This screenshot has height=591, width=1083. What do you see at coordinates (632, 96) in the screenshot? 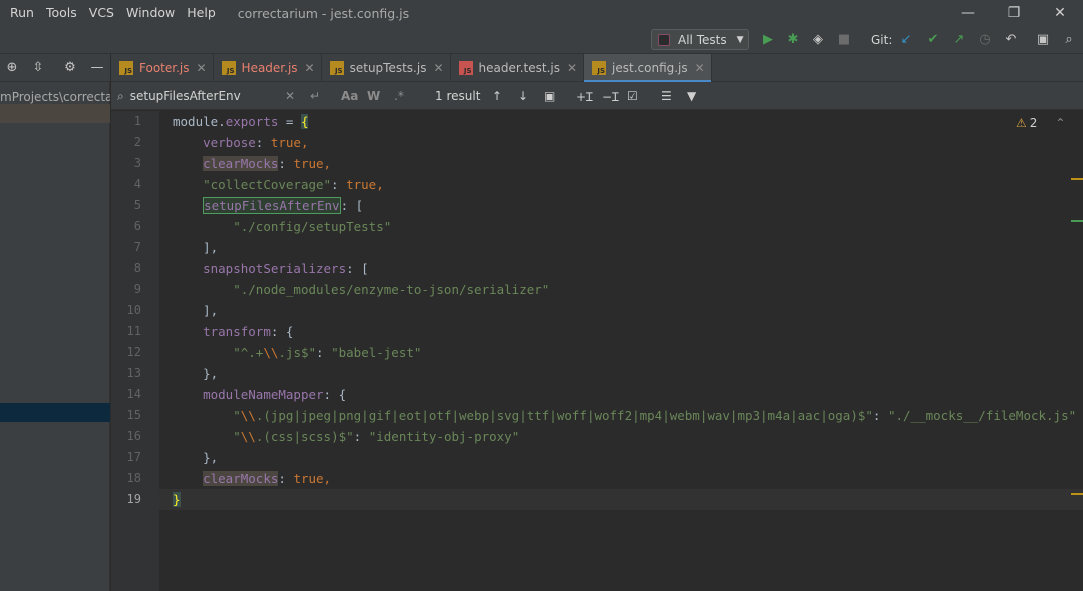
I see `select-all-matches-icon: ☑` at bounding box center [632, 96].